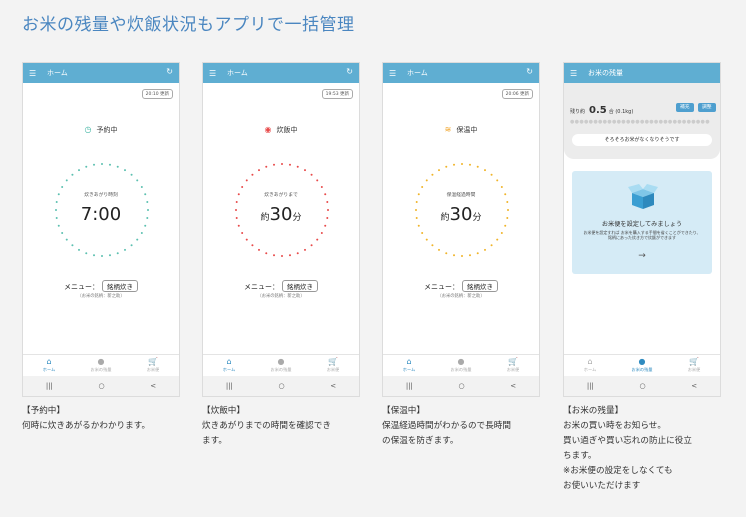 This screenshot has width=746, height=517. I want to click on menu-label: メニュー：, so click(441, 287).